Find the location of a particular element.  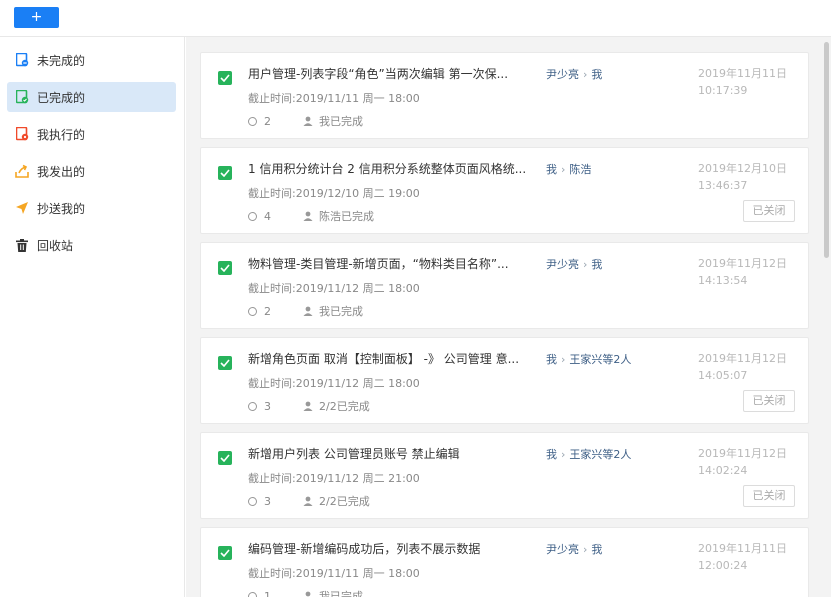

task-time: 14:05:07 is located at coordinates (723, 375).